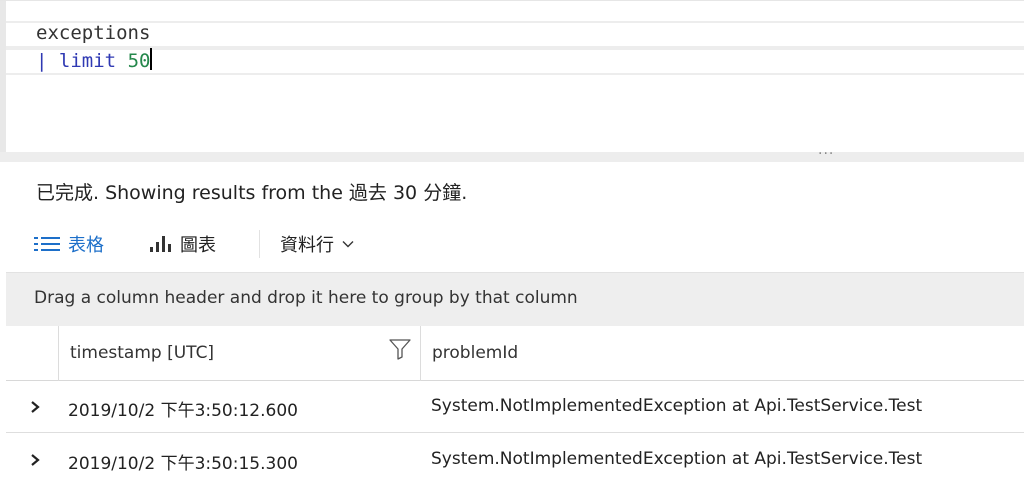 Image resolution: width=1024 pixels, height=484 pixels. I want to click on code-line-2: | limit 50, so click(530, 61).